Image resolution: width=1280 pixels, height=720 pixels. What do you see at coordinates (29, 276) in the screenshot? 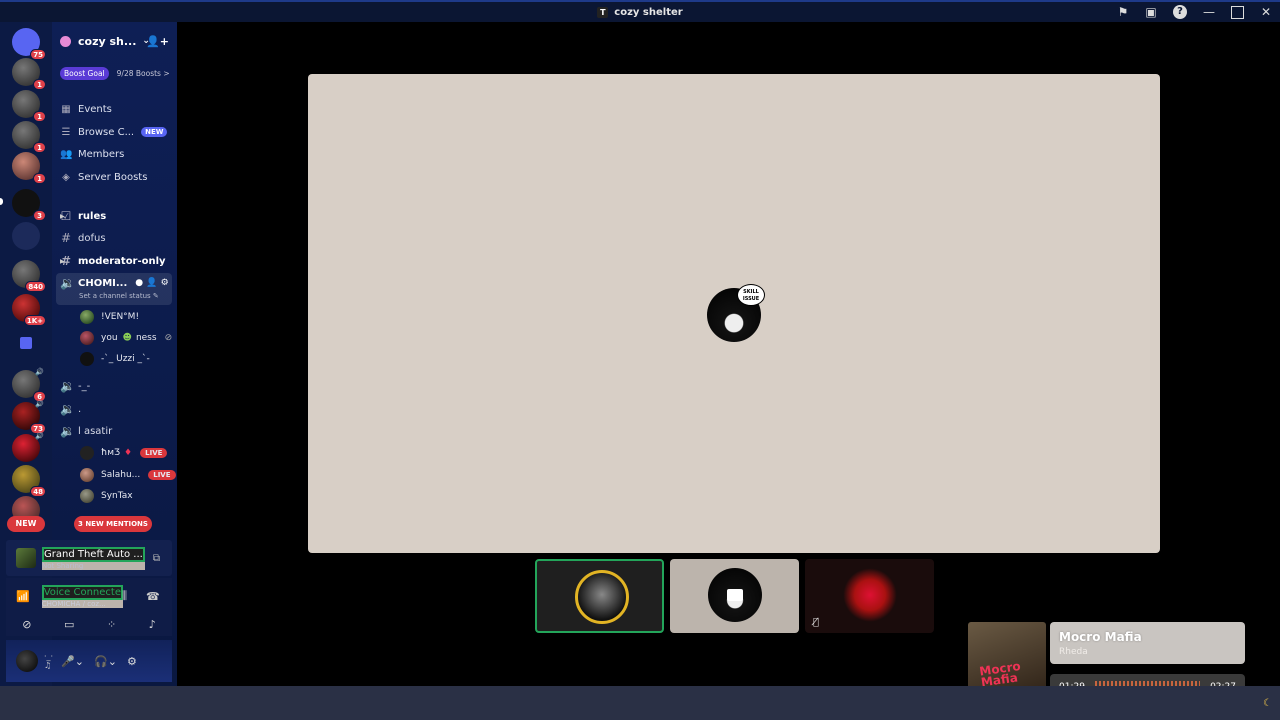
I see `server-icon: 840` at bounding box center [29, 276].